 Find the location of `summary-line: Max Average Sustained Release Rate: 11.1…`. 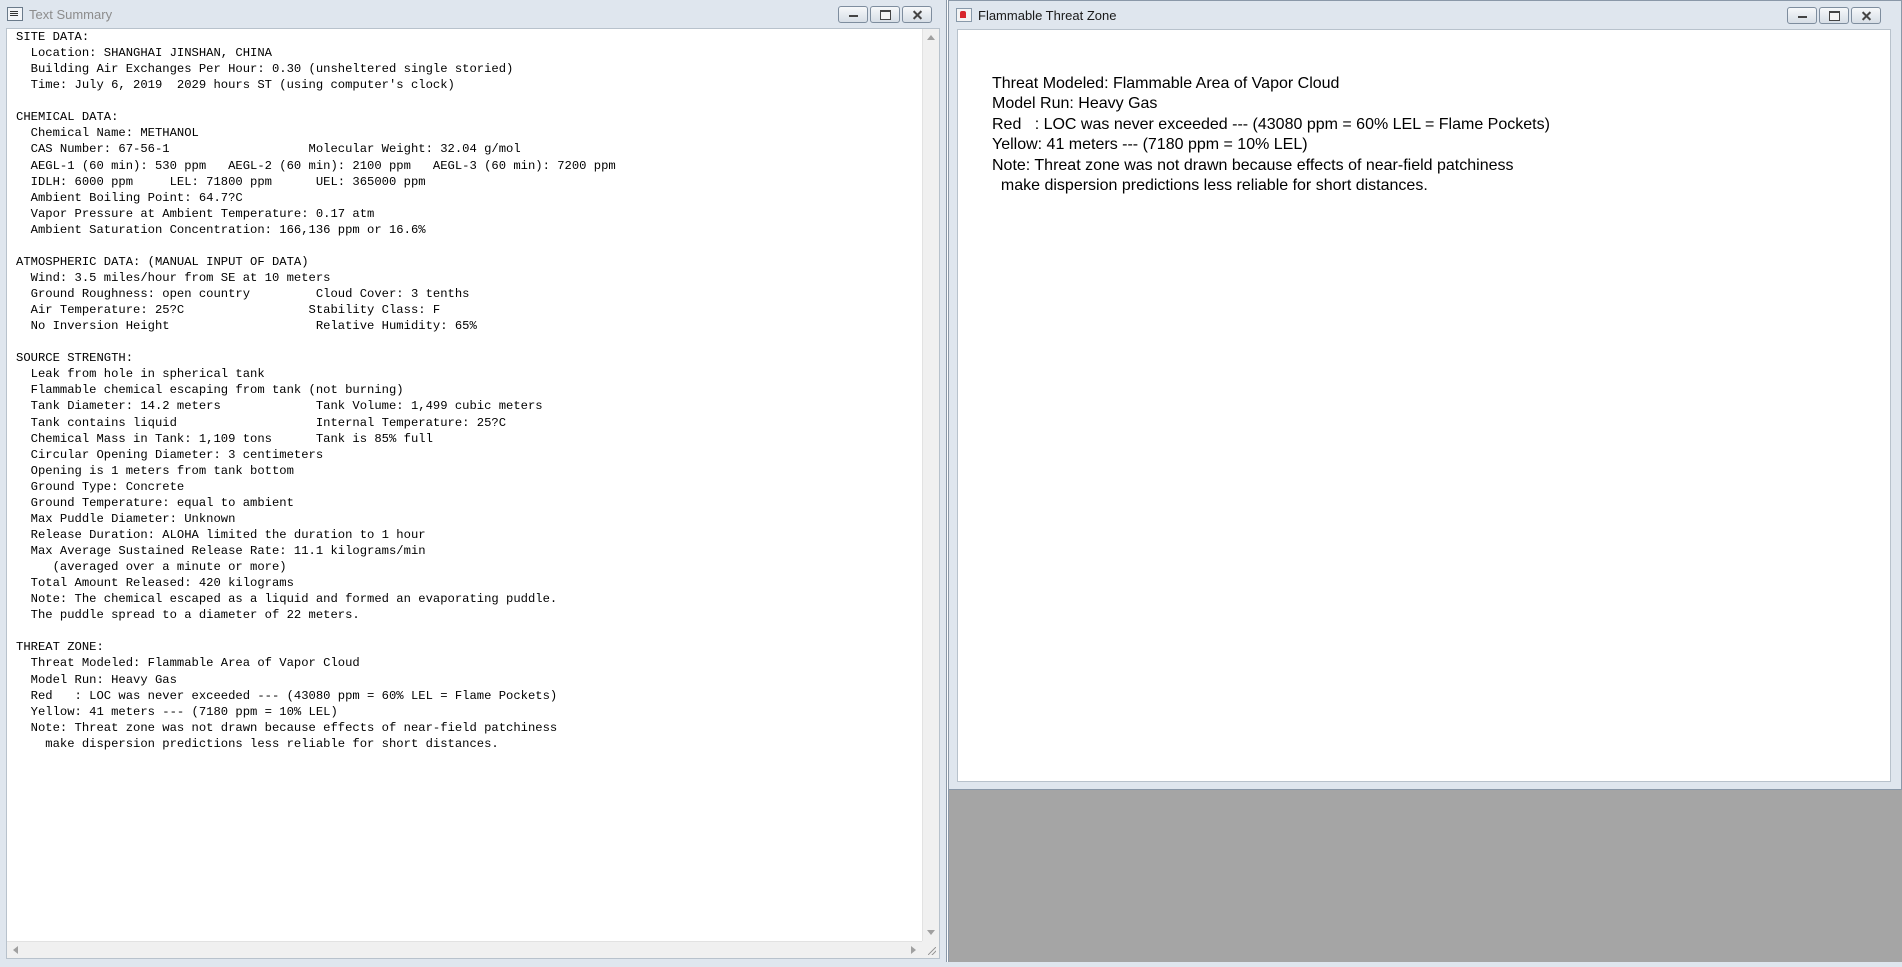

summary-line: Max Average Sustained Release Rate: 11.1… is located at coordinates (221, 551).